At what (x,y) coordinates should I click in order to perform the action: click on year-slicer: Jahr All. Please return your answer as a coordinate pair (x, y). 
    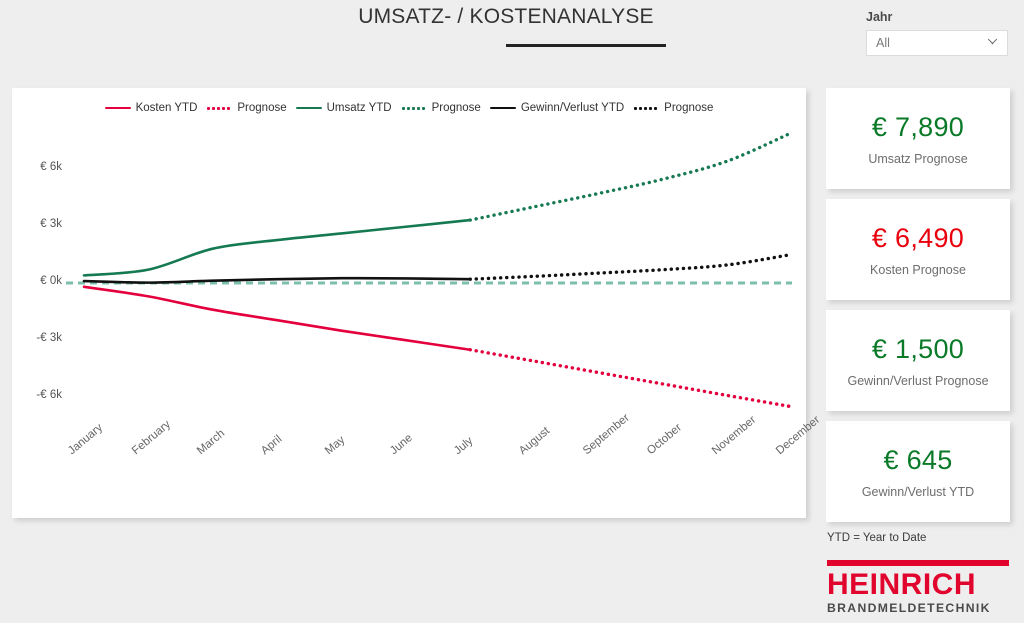
    Looking at the image, I should click on (937, 33).